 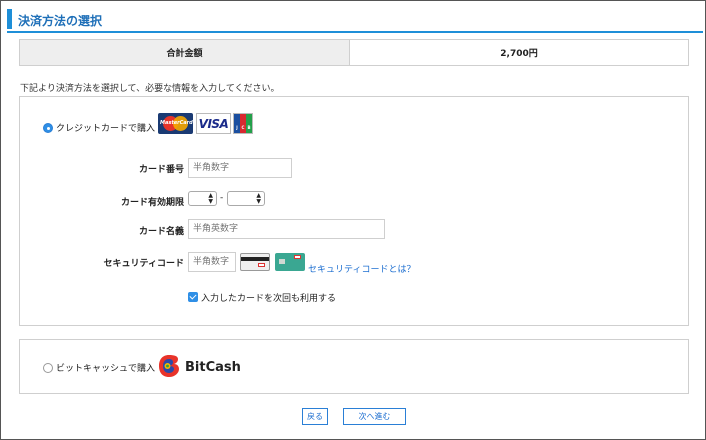 What do you see at coordinates (213, 123) in the screenshot?
I see `visa-logo: VISA` at bounding box center [213, 123].